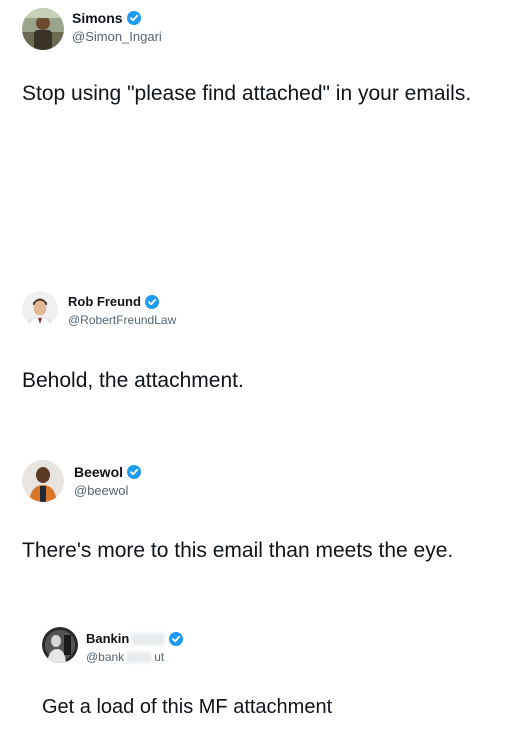 This screenshot has width=525, height=730. Describe the element at coordinates (117, 36) in the screenshot. I see `user-handle: @Simon_Ingari` at that location.